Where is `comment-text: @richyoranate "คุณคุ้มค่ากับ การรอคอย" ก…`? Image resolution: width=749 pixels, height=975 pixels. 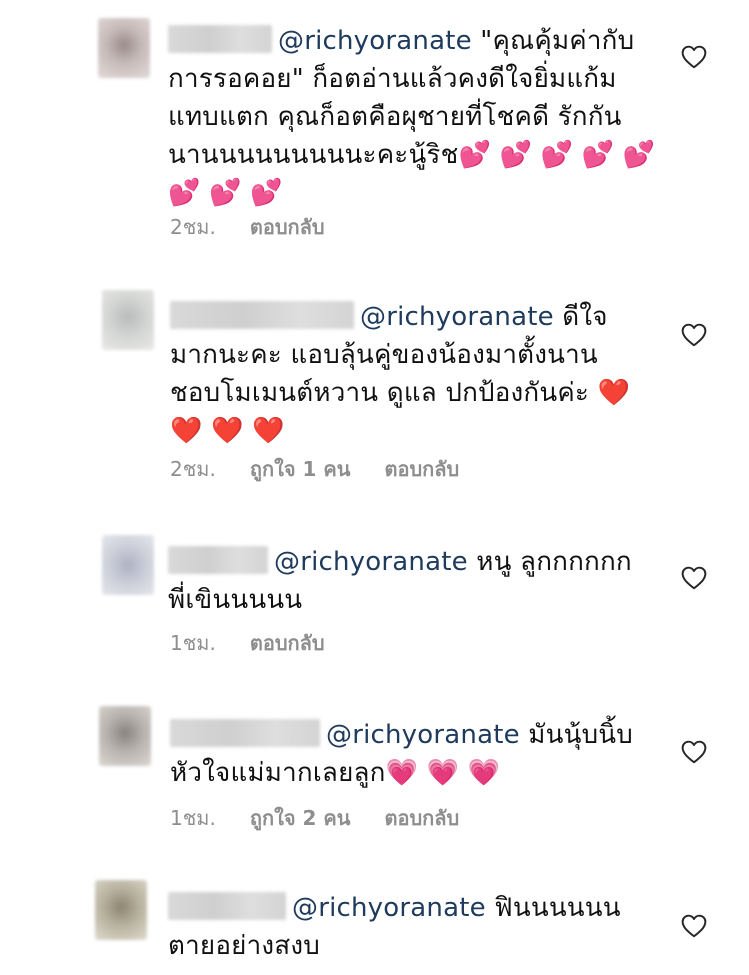 comment-text: @richyoranate "คุณคุ้มค่ากับ การรอคอย" ก… is located at coordinates (418, 117).